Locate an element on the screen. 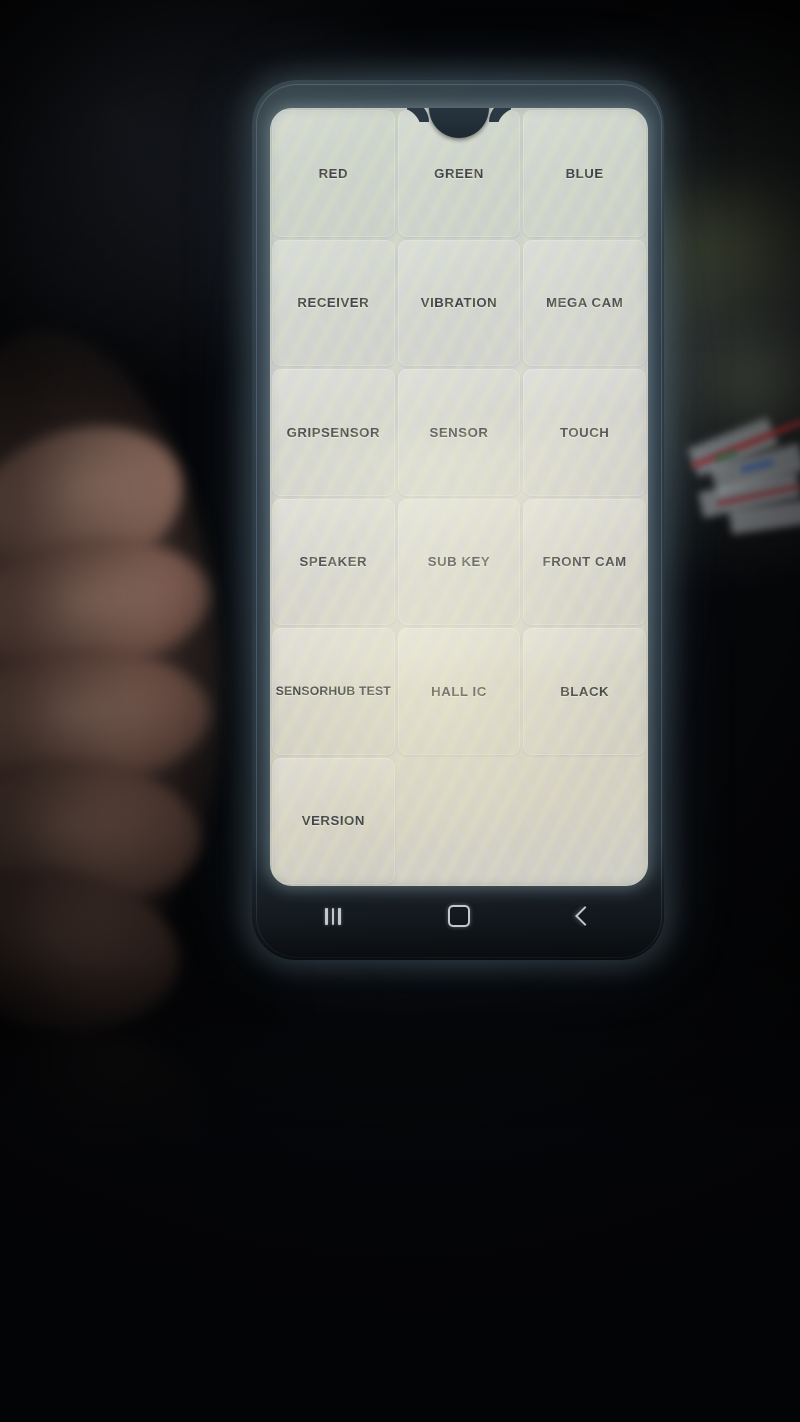 Image resolution: width=800 pixels, height=1422 pixels. test-button-receiver: RECEIVER is located at coordinates (333, 302).